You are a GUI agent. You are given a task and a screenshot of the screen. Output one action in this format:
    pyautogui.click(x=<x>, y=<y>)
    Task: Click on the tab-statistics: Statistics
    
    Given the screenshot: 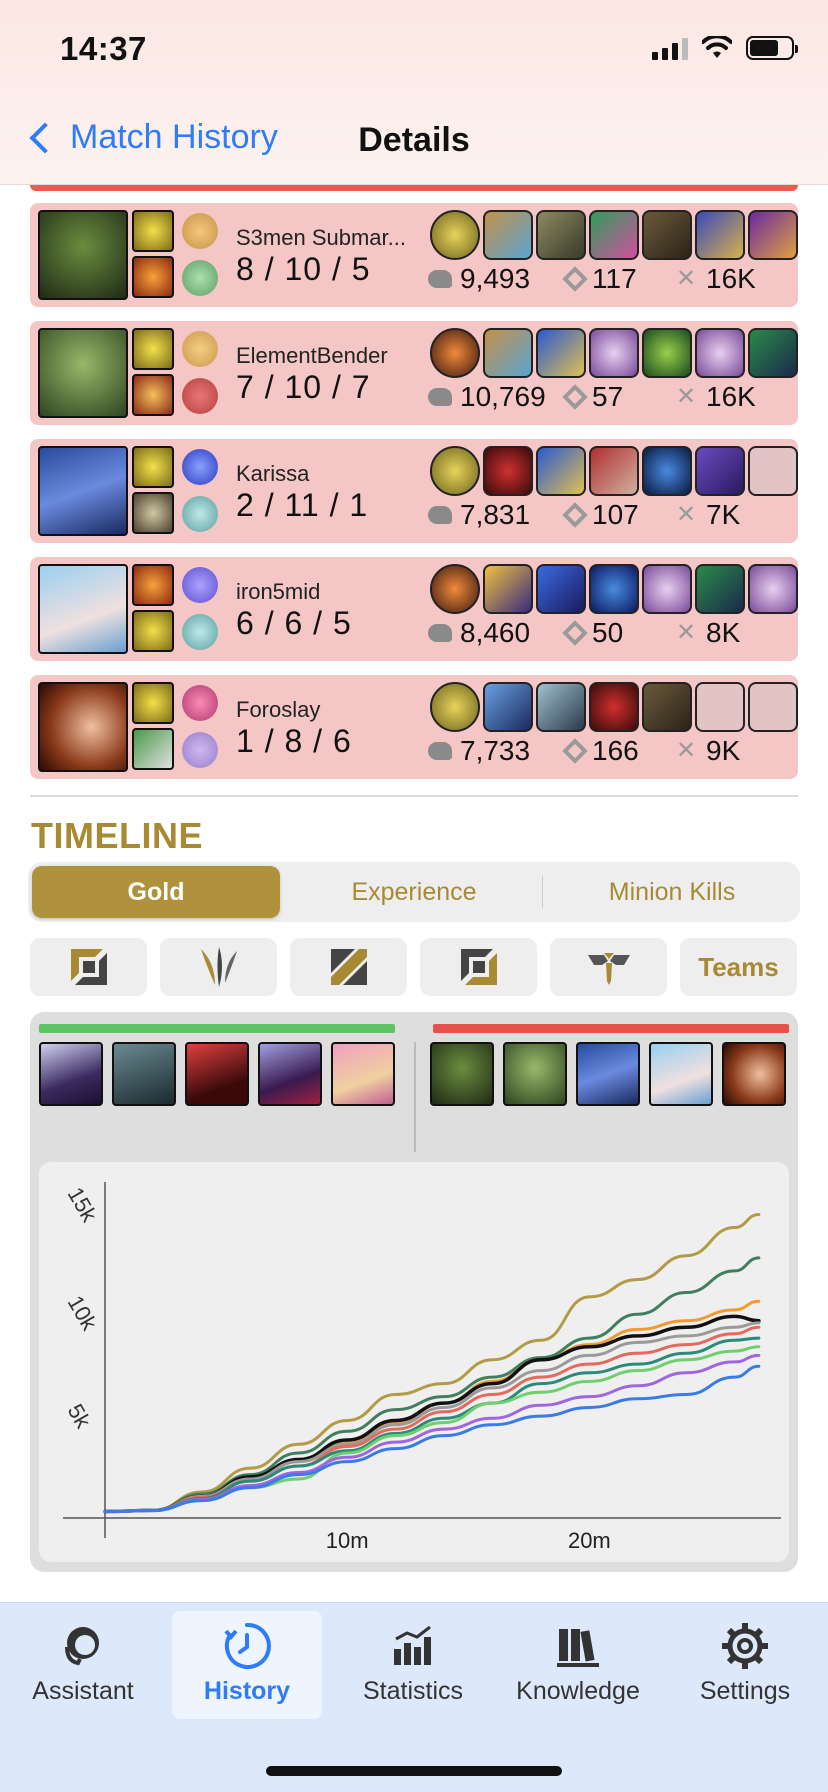 What is the action you would take?
    pyautogui.click(x=413, y=1665)
    